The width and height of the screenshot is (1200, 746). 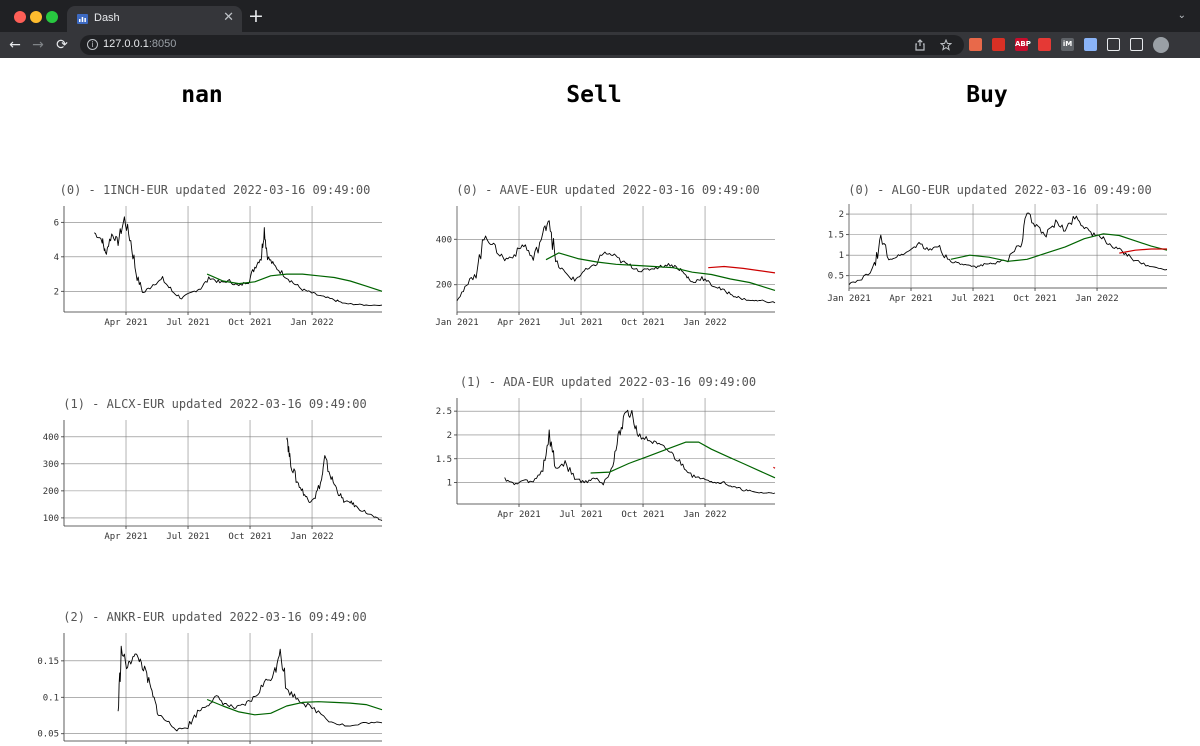 What do you see at coordinates (48, 735) in the screenshot?
I see `y-tick-label: 0.05` at bounding box center [48, 735].